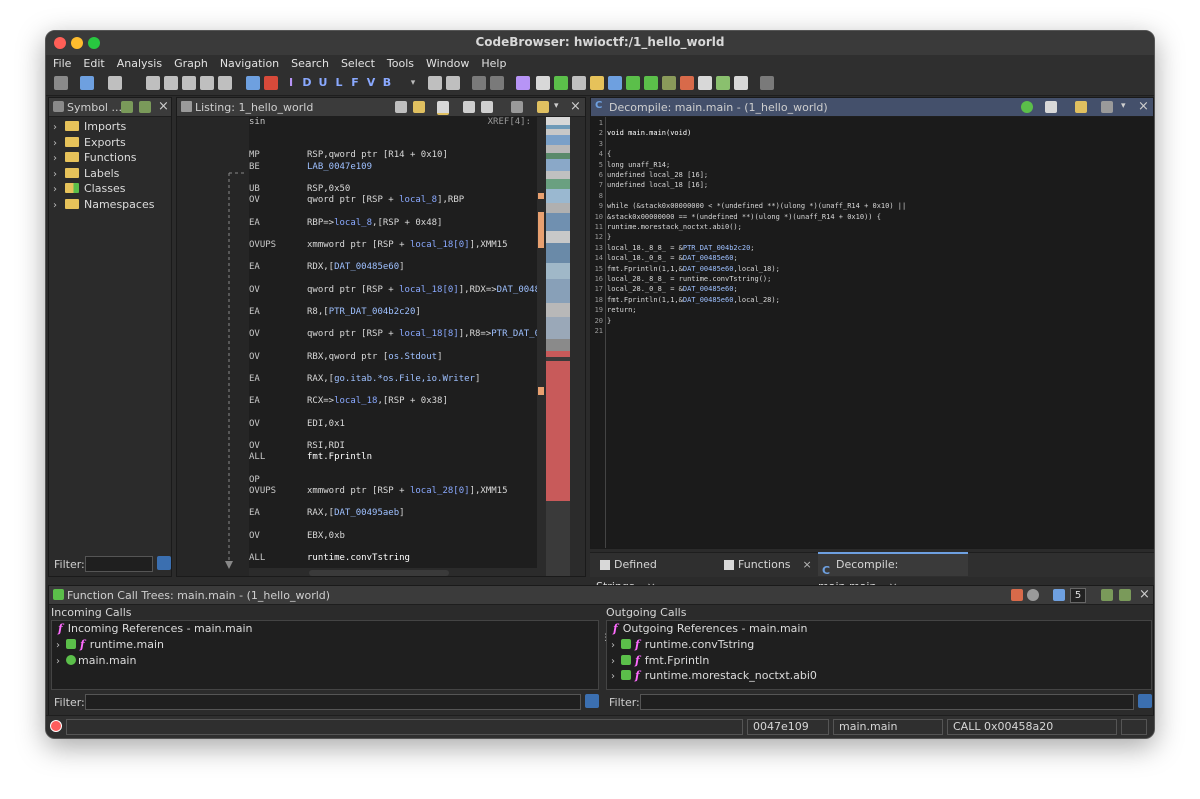 This screenshot has height=799, width=1200. What do you see at coordinates (741, 83) in the screenshot?
I see `hierarchy-icon` at bounding box center [741, 83].